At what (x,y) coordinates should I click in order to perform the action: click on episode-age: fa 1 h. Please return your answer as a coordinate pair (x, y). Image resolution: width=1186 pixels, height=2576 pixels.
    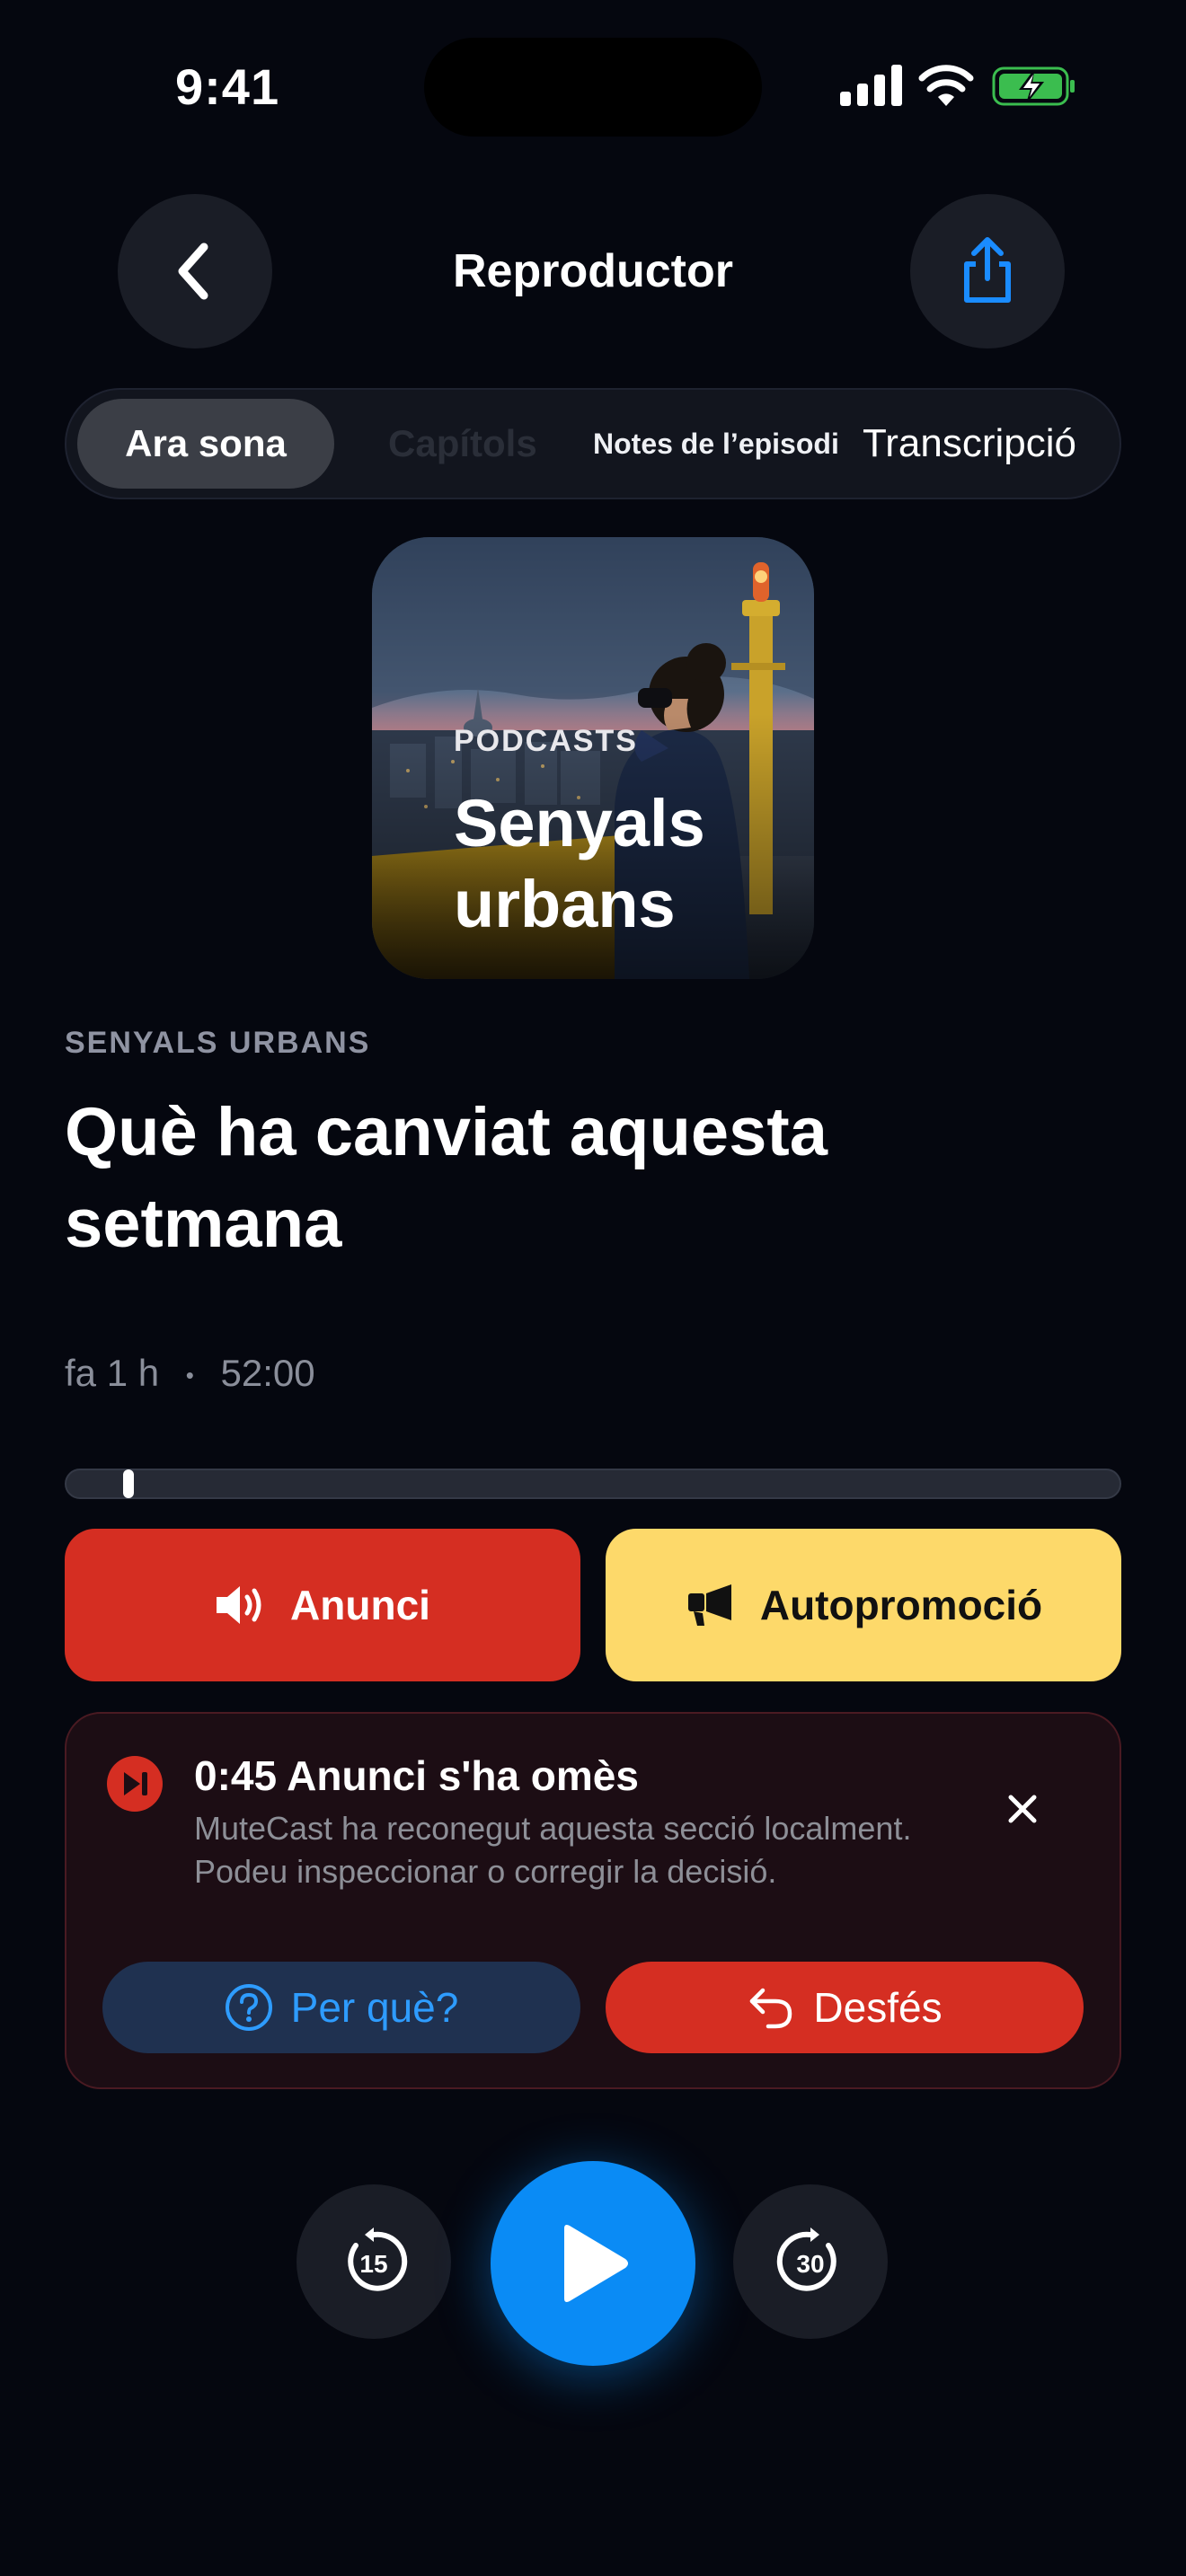
    Looking at the image, I should click on (112, 1373).